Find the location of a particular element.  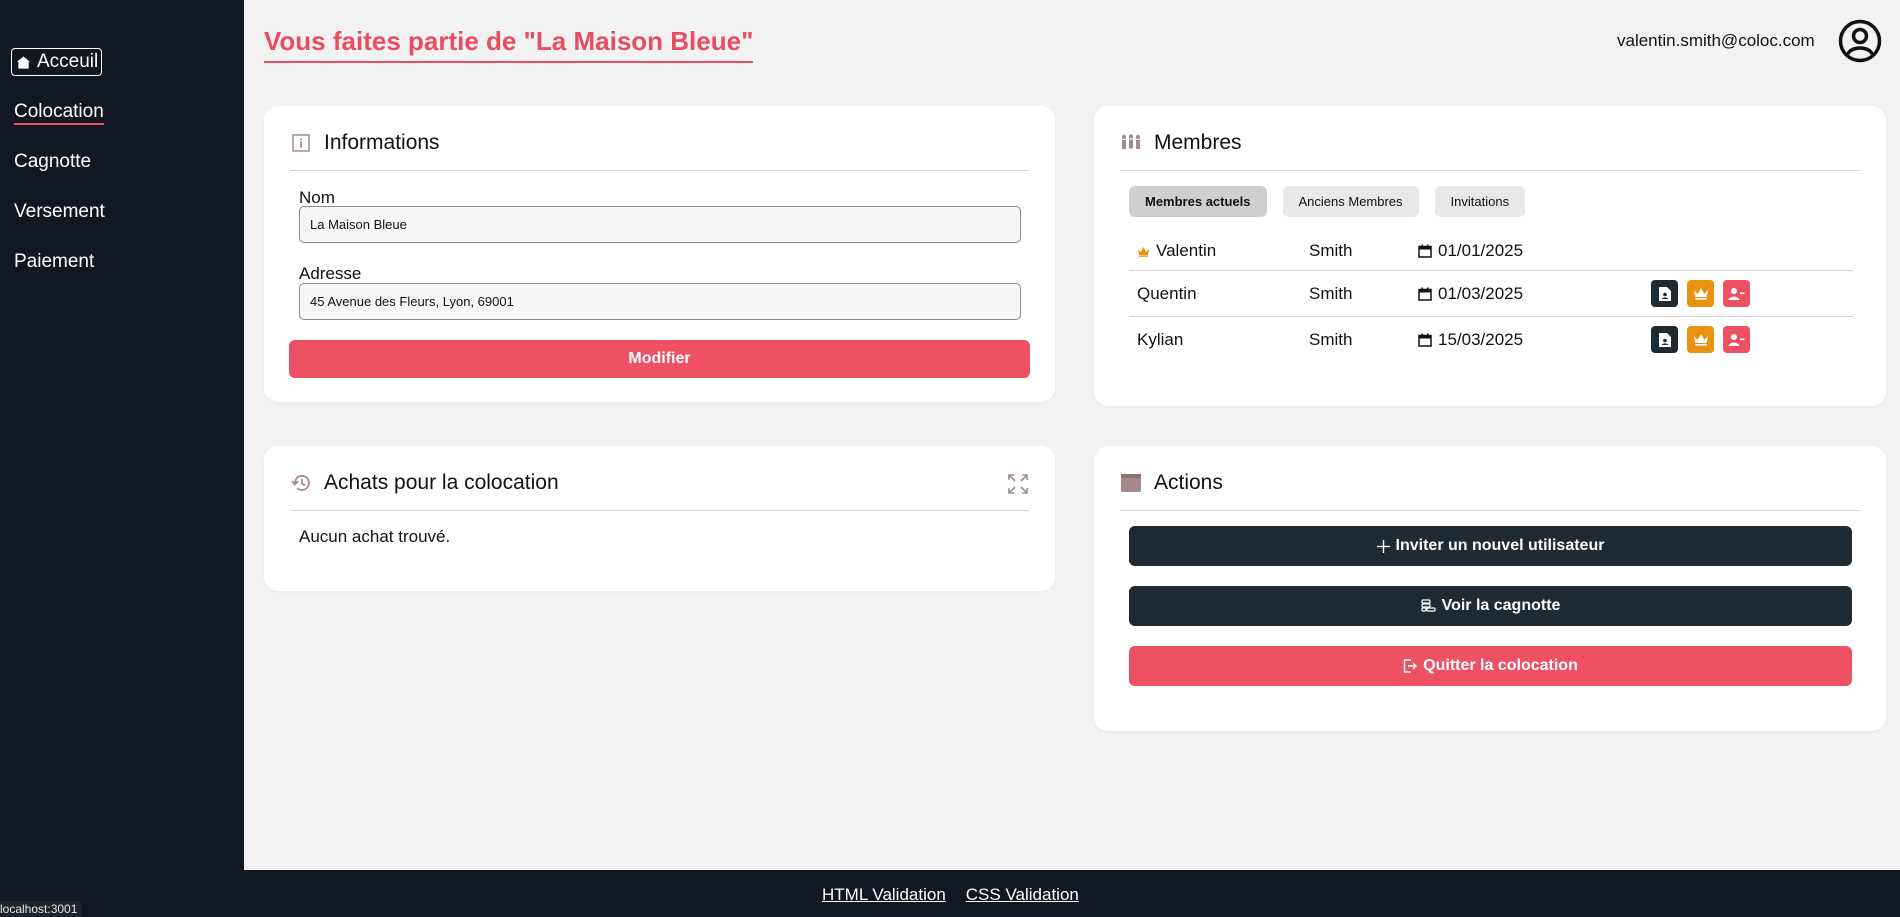

tab-membres-actuels: Membres actuels is located at coordinates (1198, 201).